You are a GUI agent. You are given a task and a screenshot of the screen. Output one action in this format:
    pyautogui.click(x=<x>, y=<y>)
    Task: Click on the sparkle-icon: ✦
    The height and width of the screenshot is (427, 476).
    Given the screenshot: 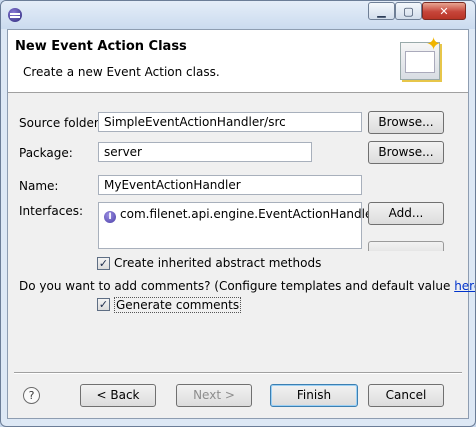 What is the action you would take?
    pyautogui.click(x=434, y=44)
    